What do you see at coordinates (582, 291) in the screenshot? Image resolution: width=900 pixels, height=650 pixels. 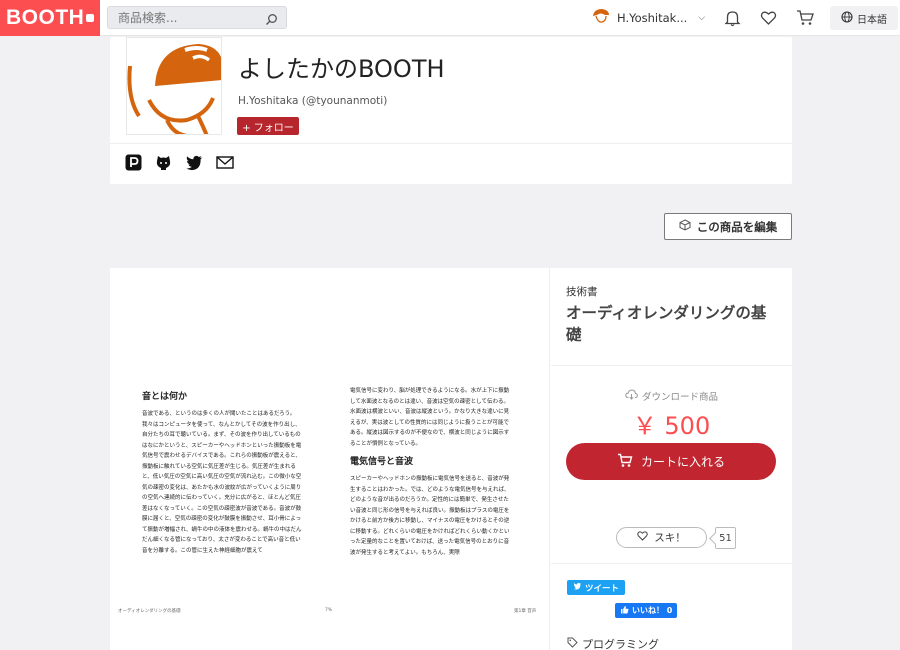 I see `product-category: 技術書` at bounding box center [582, 291].